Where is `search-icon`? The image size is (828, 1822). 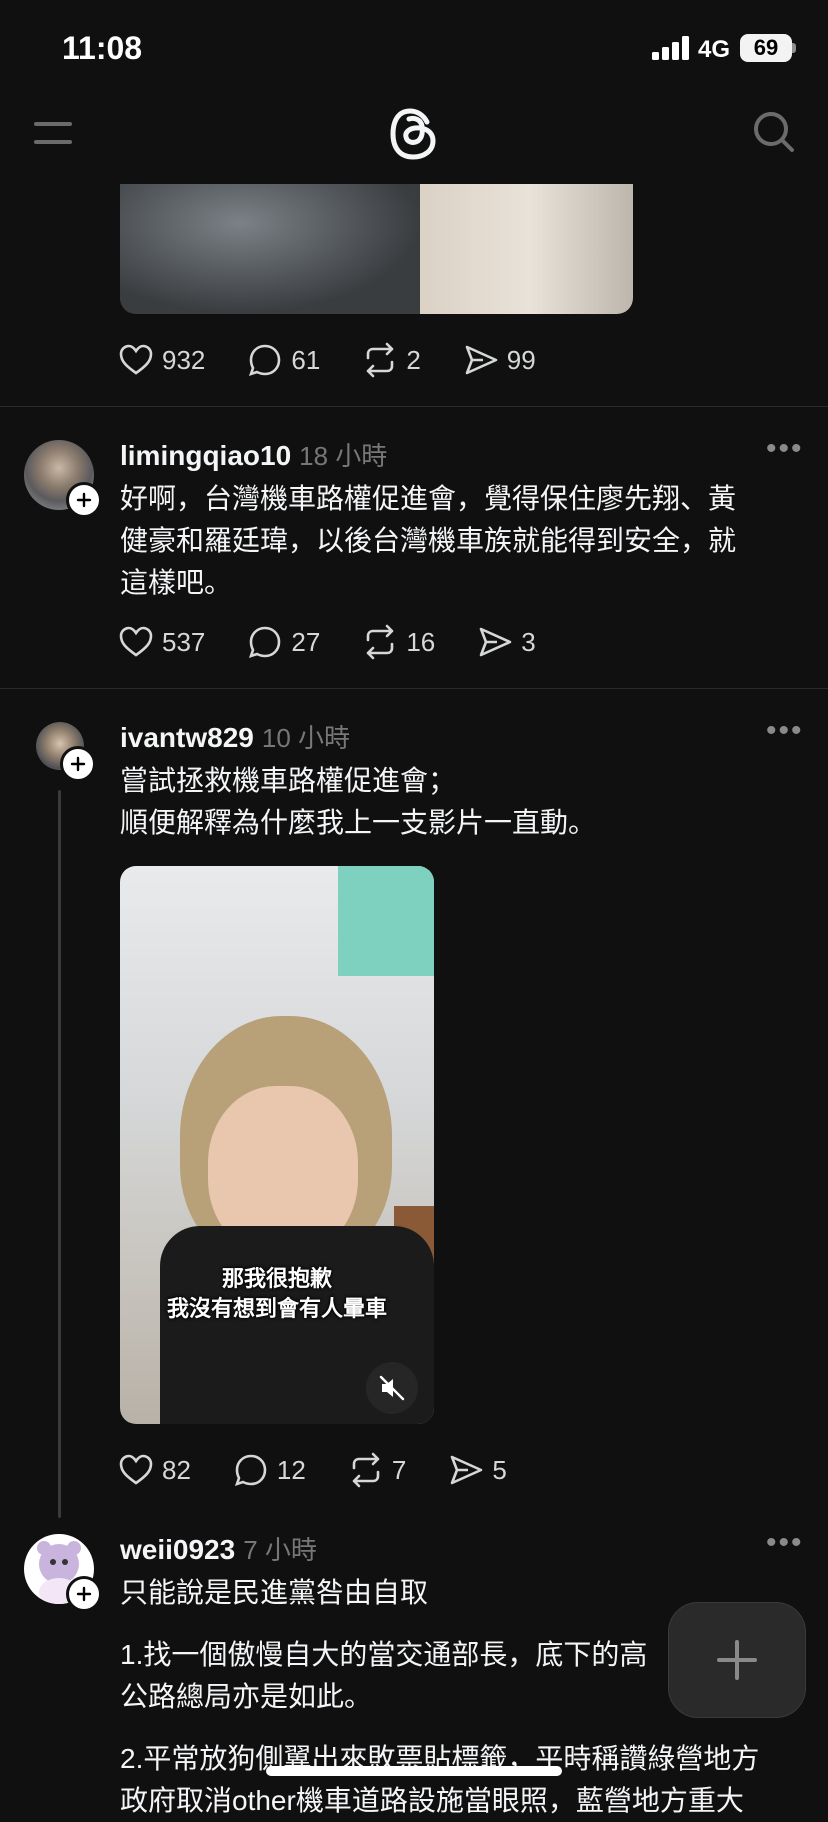 search-icon is located at coordinates (774, 132).